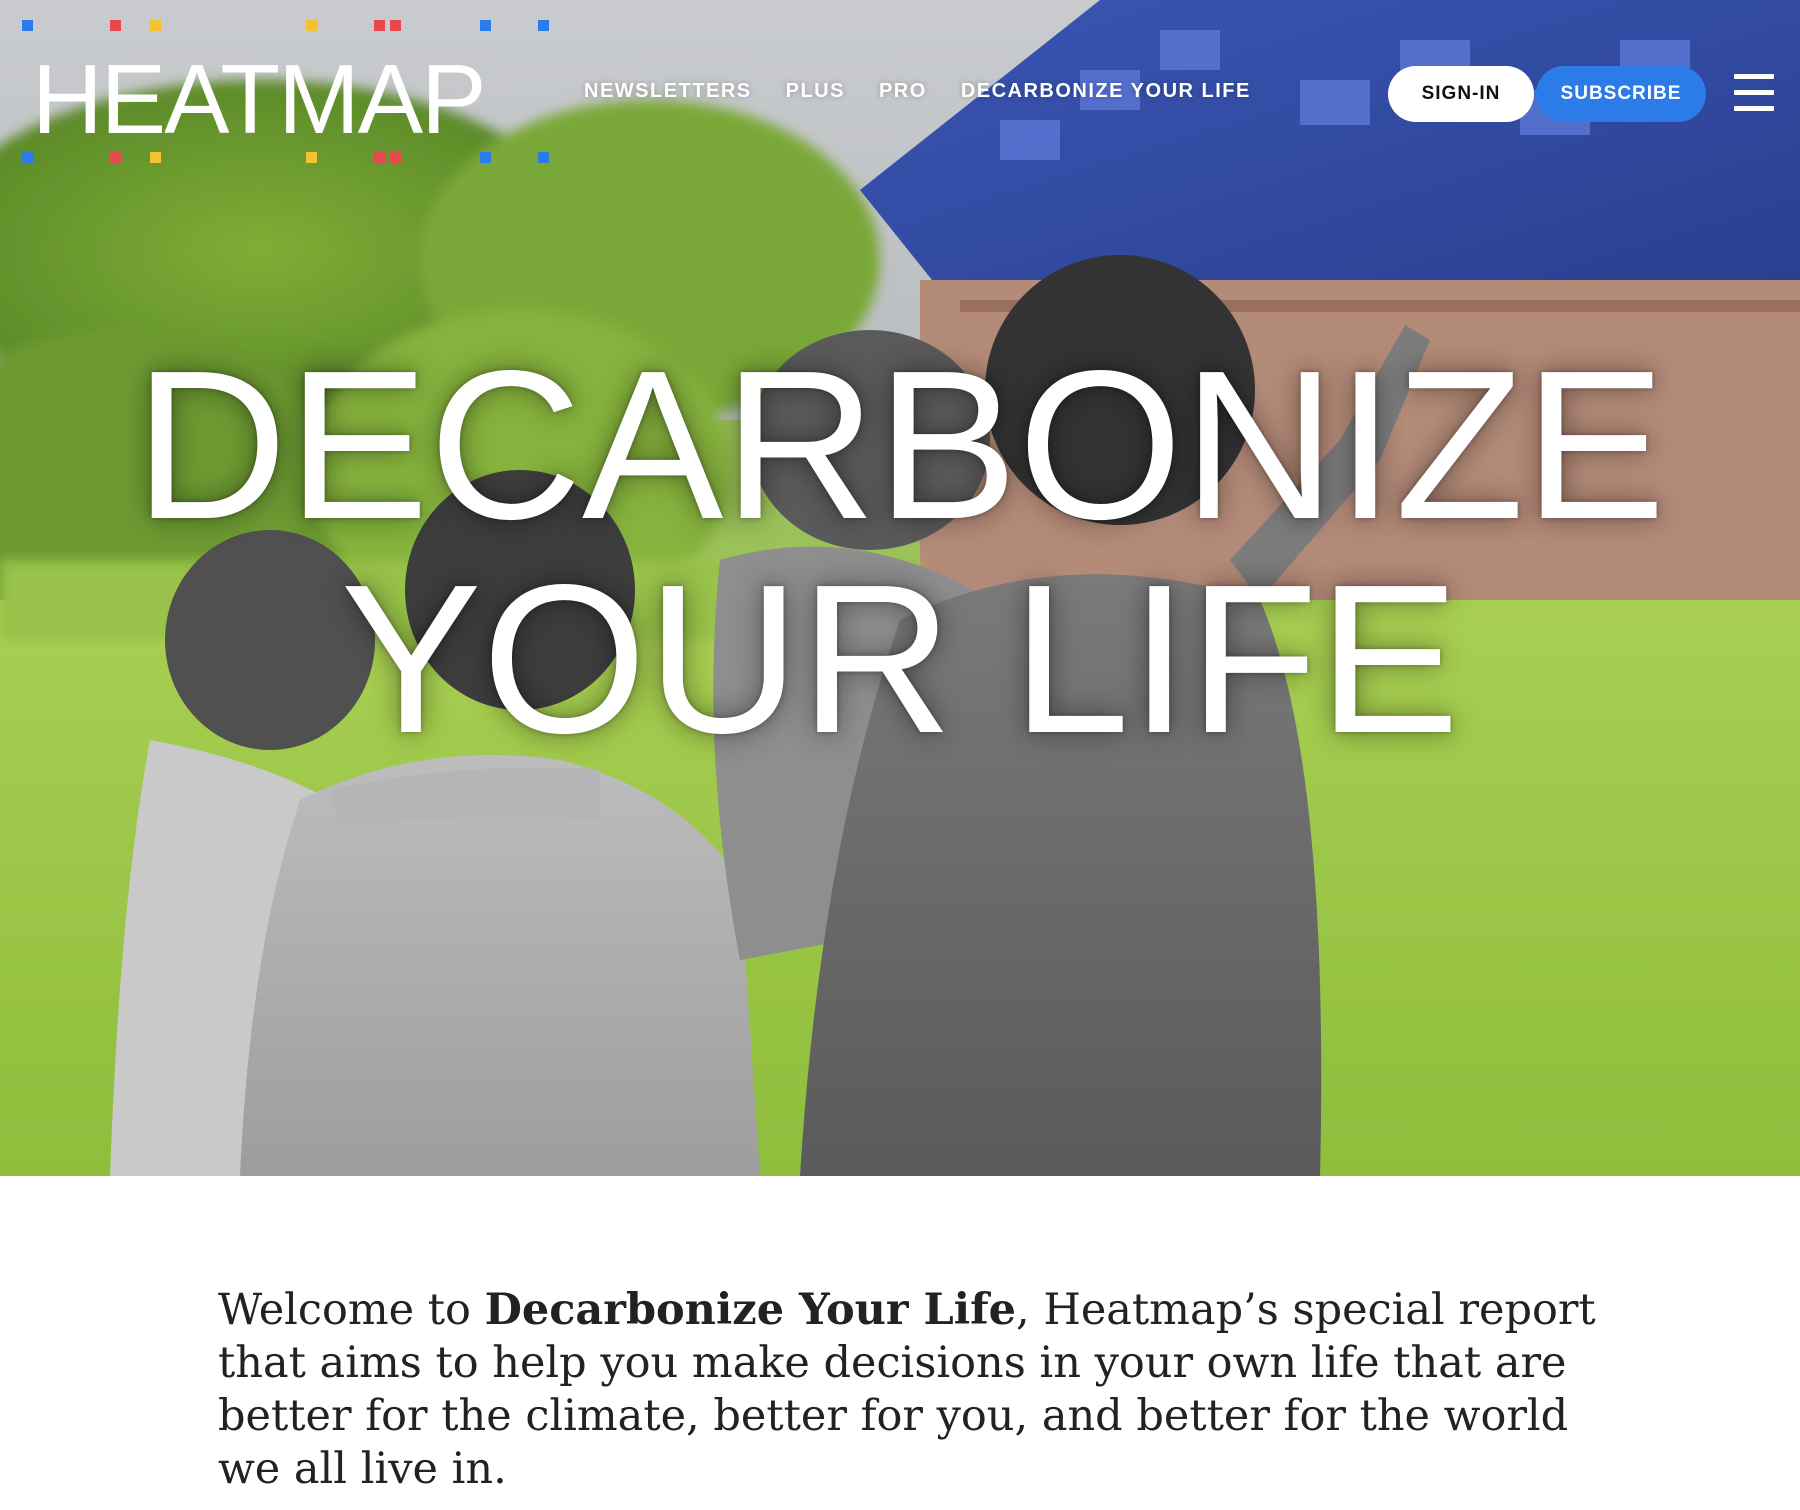 Image resolution: width=1800 pixels, height=1510 pixels. Describe the element at coordinates (815, 93) in the screenshot. I see `nav-item-plus: PLUS` at that location.